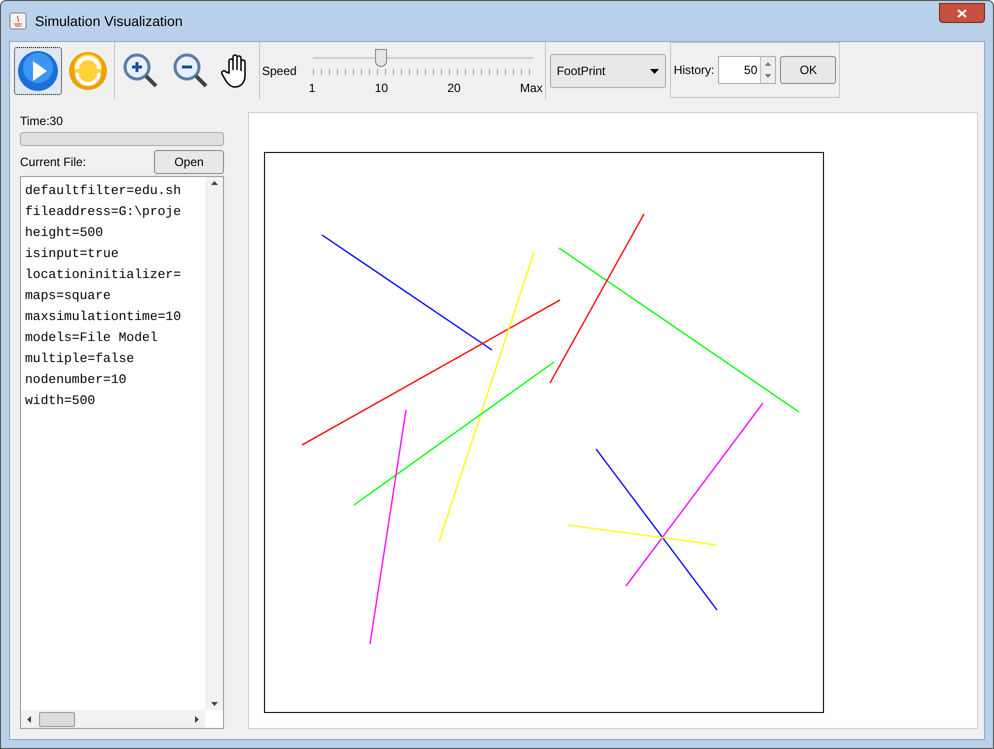  Describe the element at coordinates (42, 121) in the screenshot. I see `time-label: Time:30` at that location.